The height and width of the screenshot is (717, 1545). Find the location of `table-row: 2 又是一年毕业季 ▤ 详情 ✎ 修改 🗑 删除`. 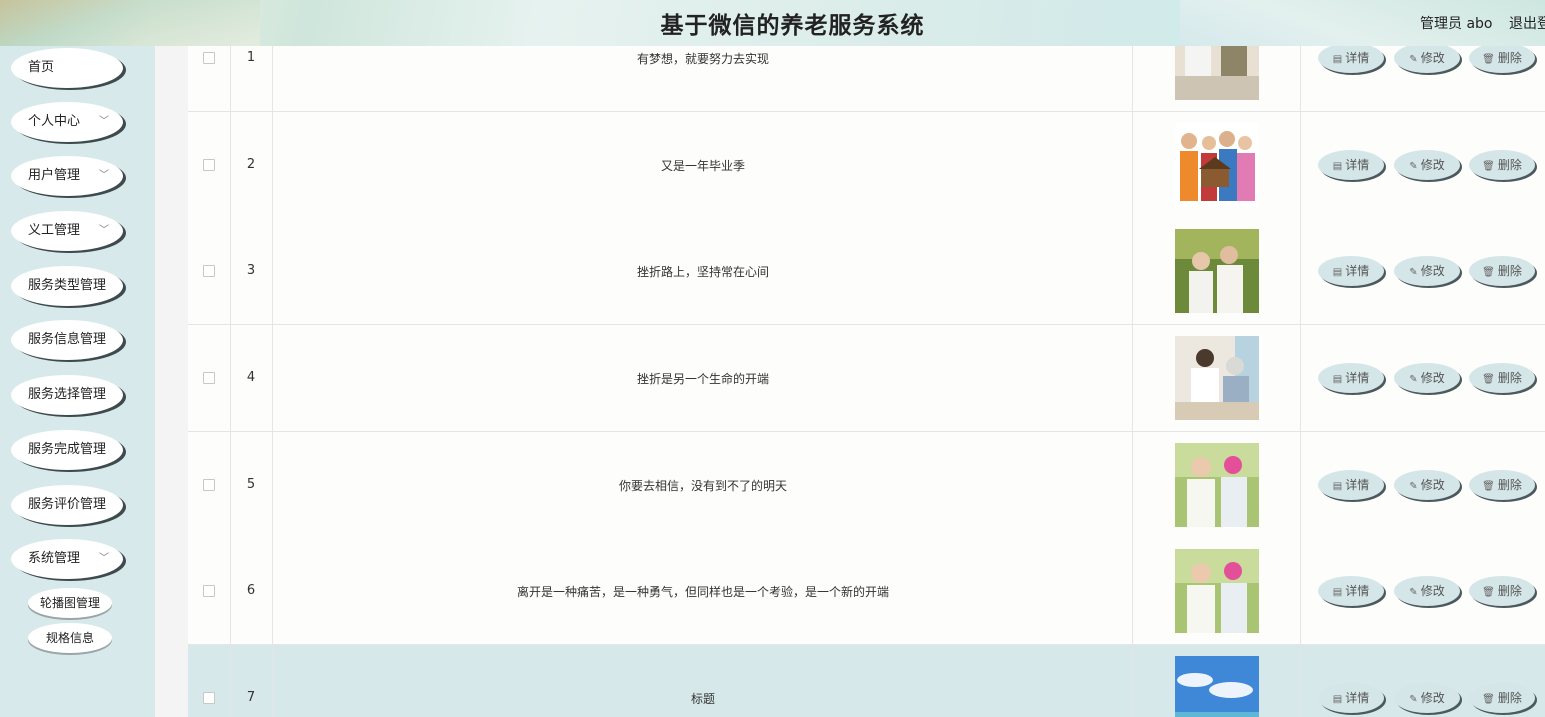

table-row: 2 又是一年毕业季 ▤ 详情 ✎ 修改 🗑 删除 is located at coordinates (866, 165).